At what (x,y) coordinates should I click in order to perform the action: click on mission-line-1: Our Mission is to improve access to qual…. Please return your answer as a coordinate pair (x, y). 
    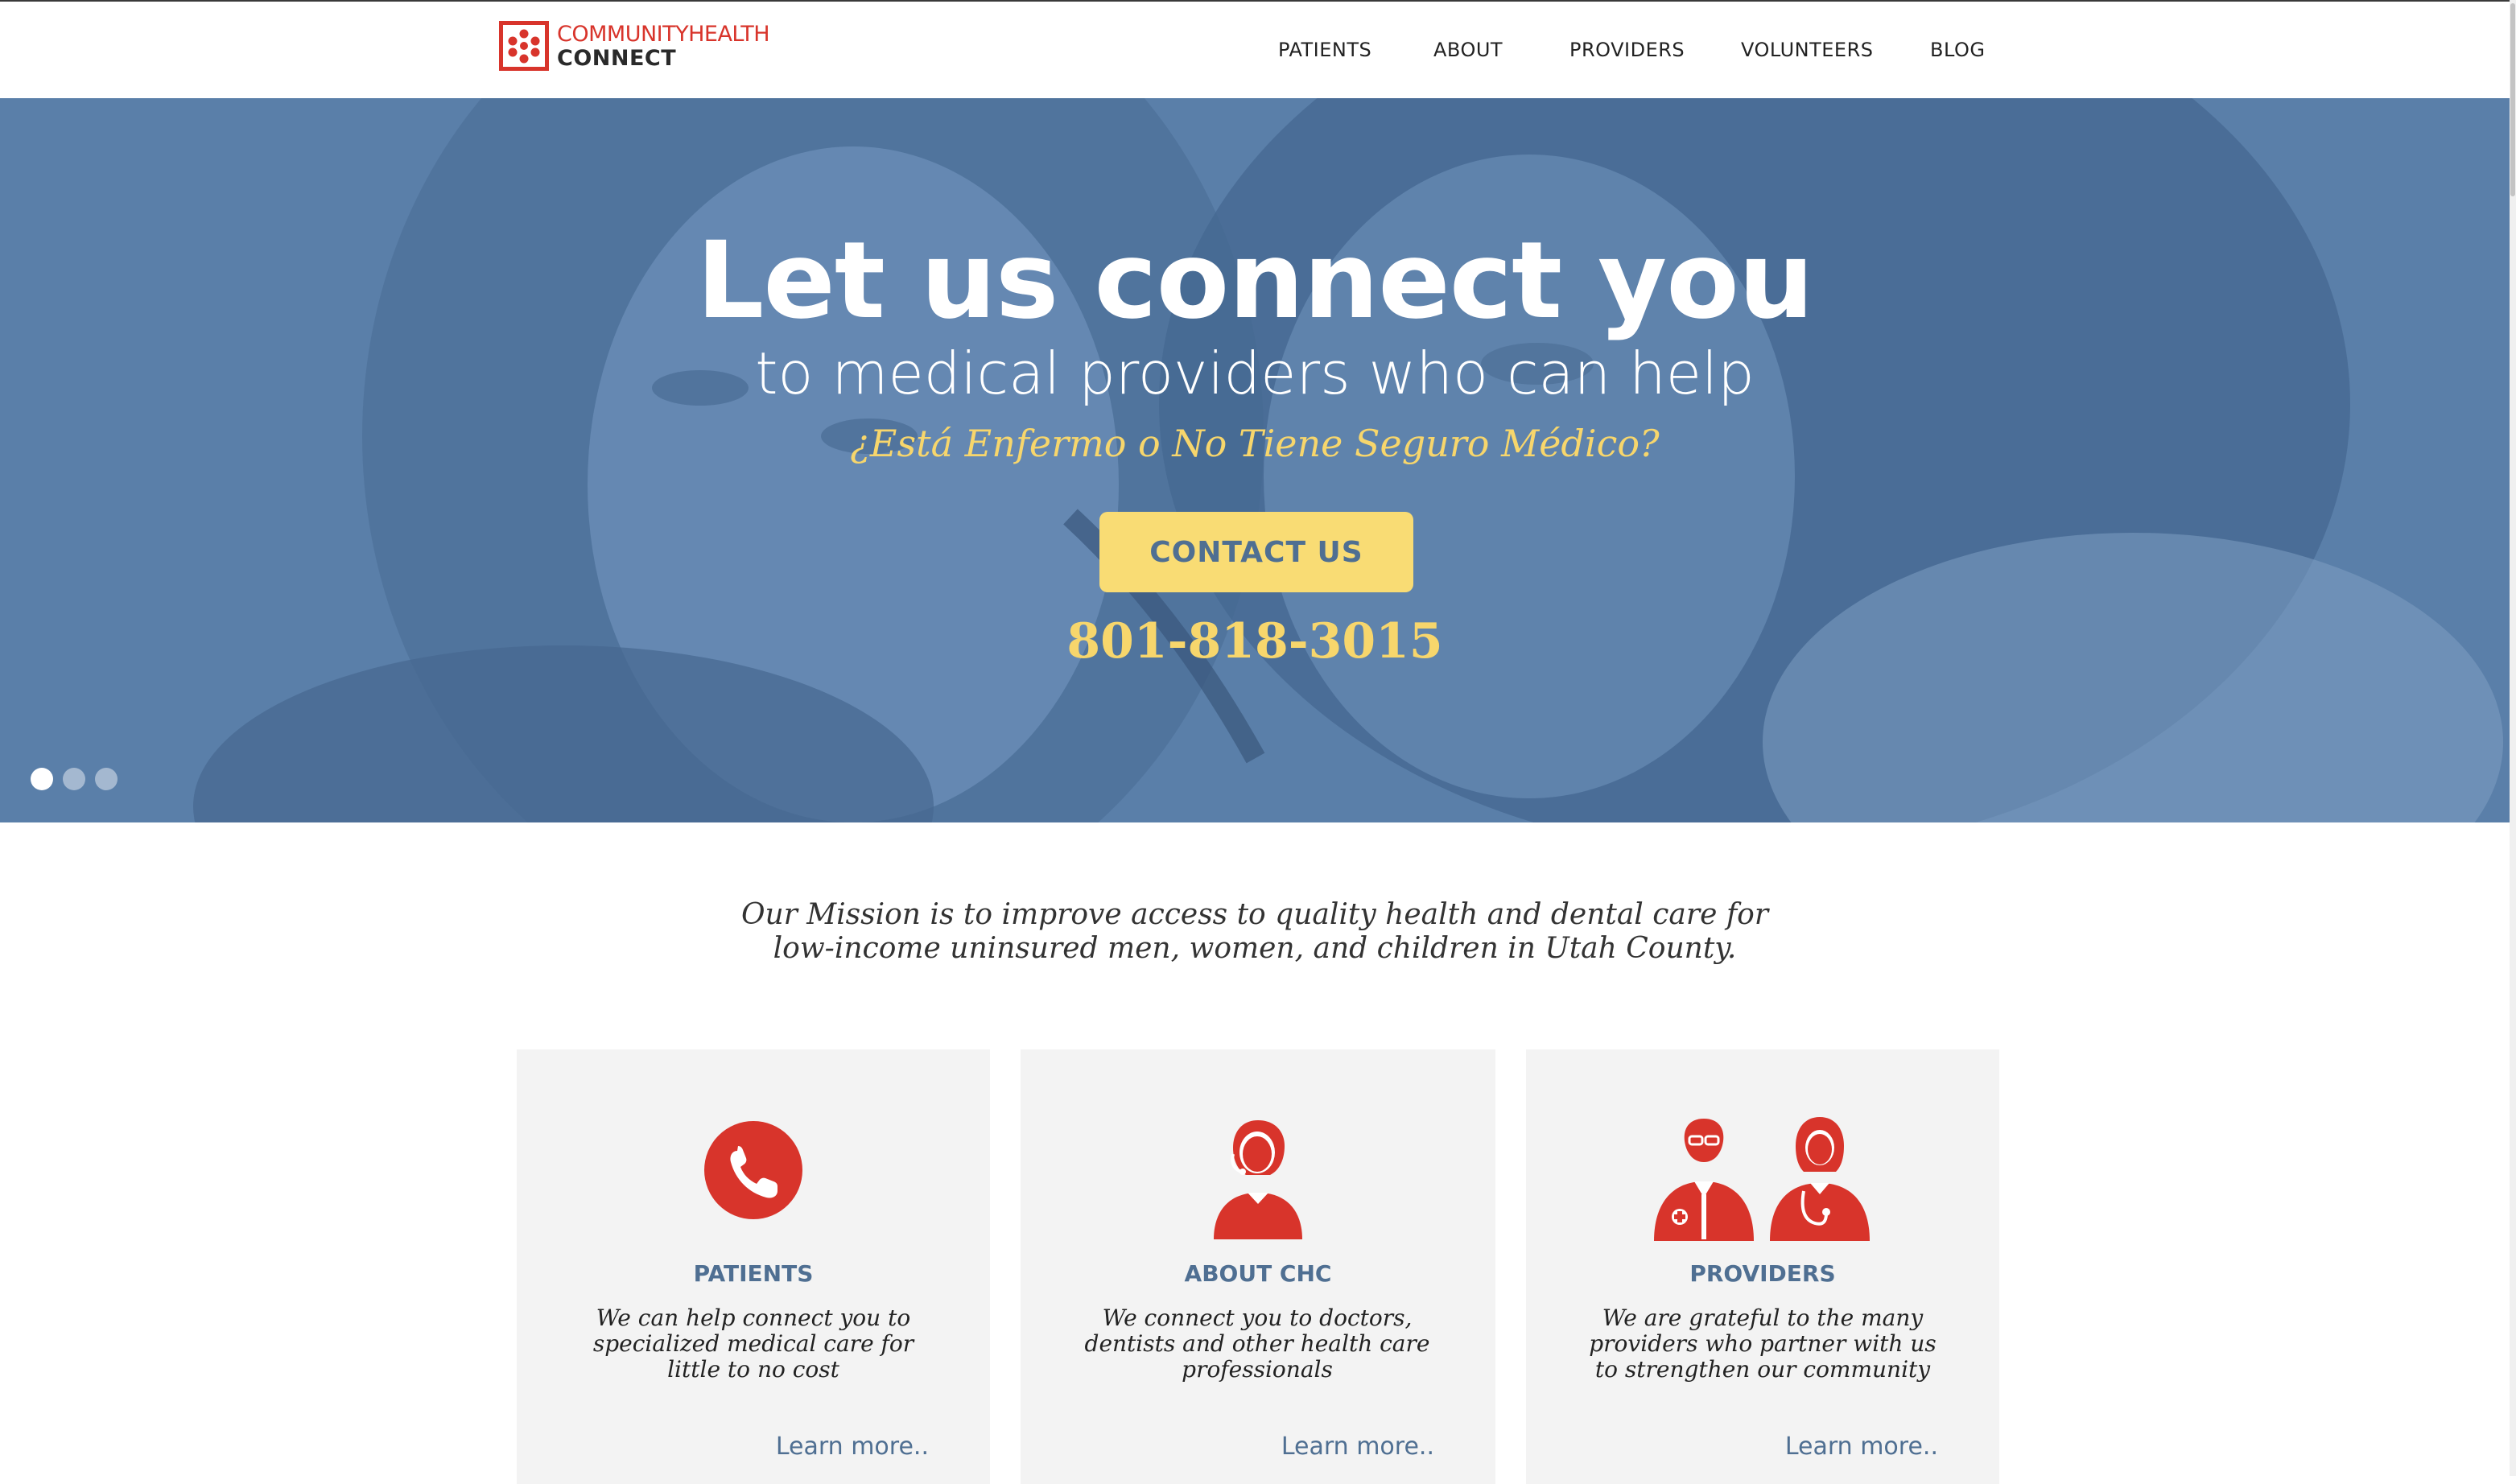
    Looking at the image, I should click on (1254, 914).